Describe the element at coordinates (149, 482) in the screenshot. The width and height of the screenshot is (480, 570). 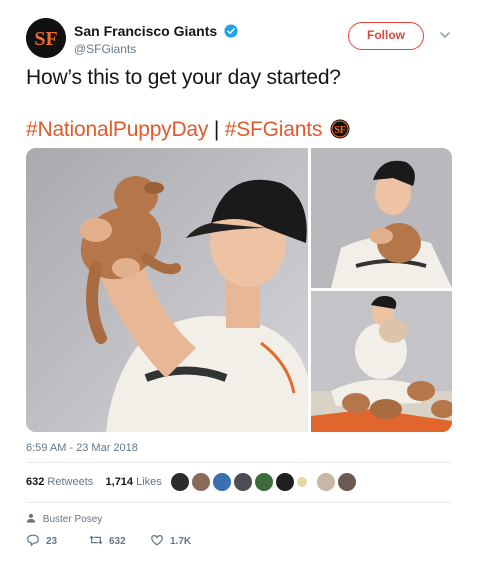
I see `likes-label: Likes` at that location.